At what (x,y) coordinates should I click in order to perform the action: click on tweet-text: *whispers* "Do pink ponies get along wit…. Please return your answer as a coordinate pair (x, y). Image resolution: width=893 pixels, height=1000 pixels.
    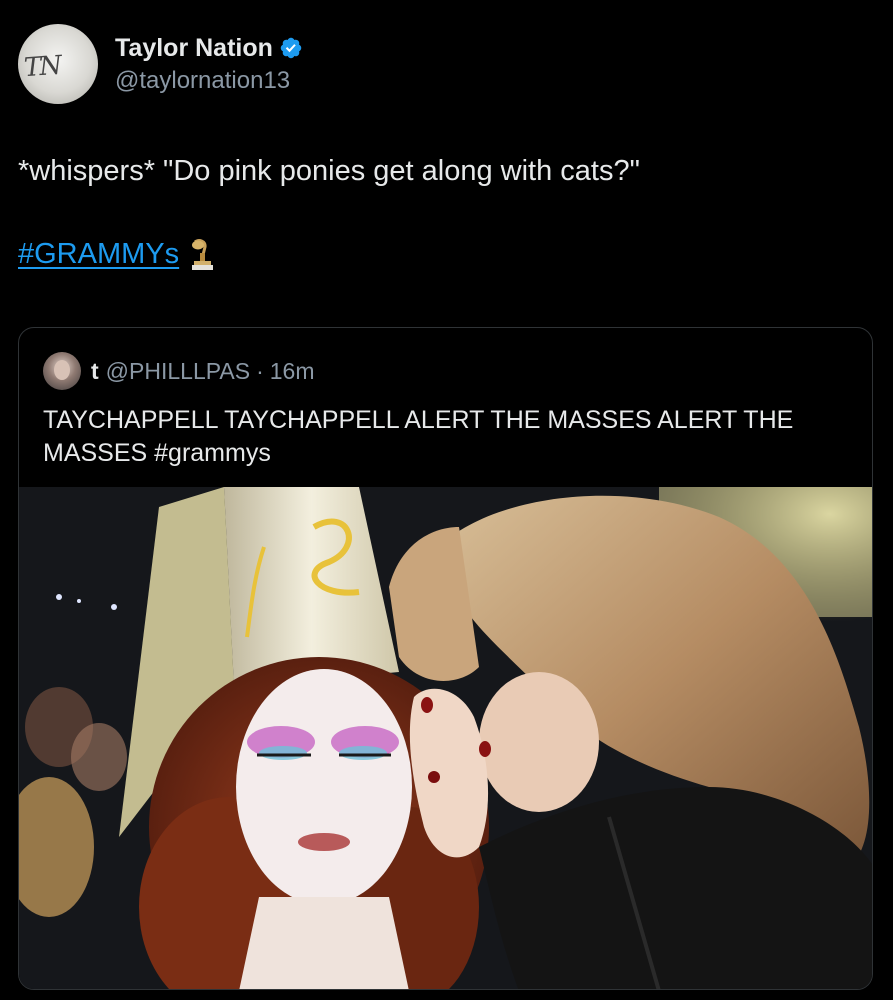
    Looking at the image, I should click on (329, 171).